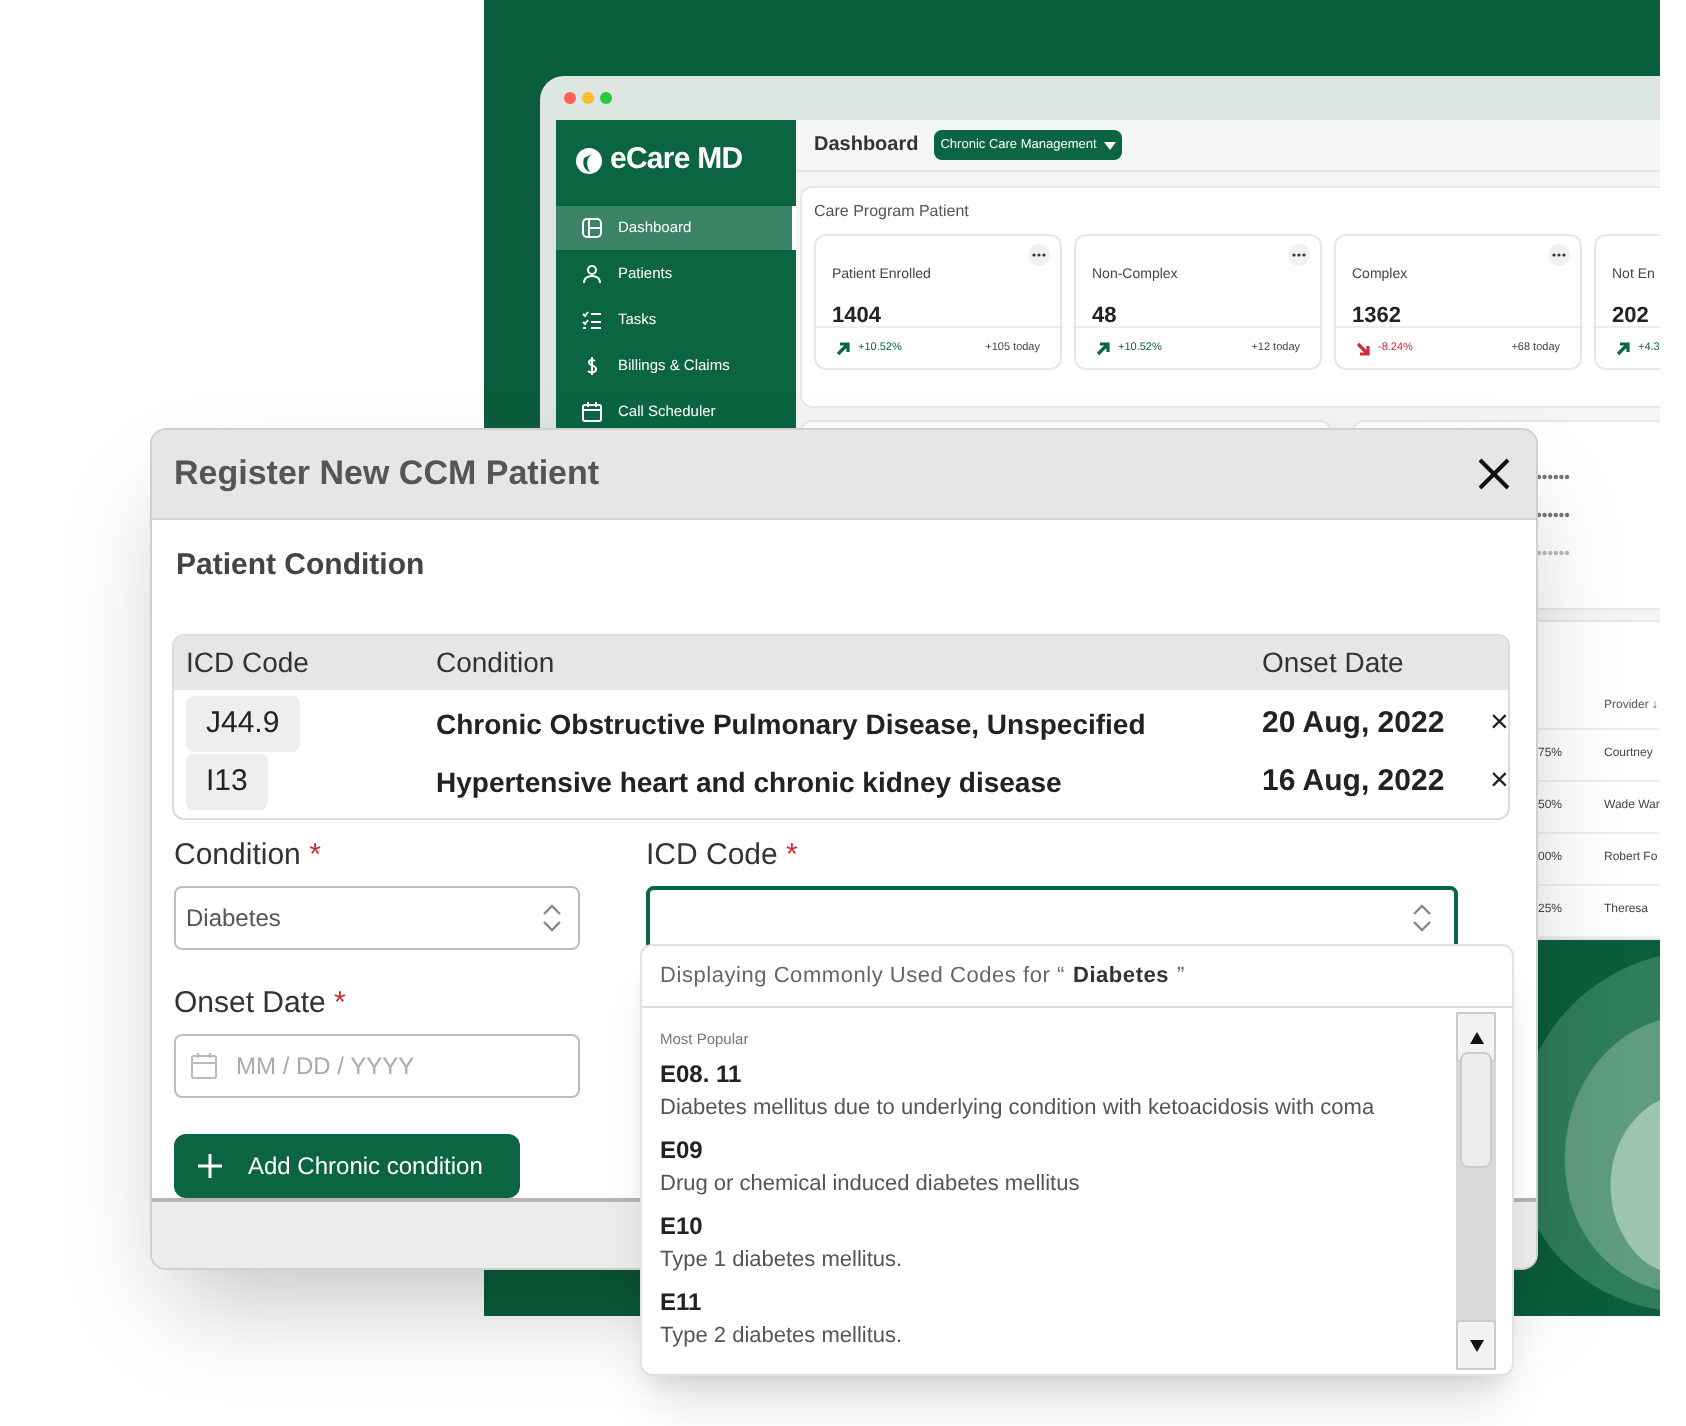  What do you see at coordinates (377, 917) in the screenshot?
I see `condition-select: Diabetes` at bounding box center [377, 917].